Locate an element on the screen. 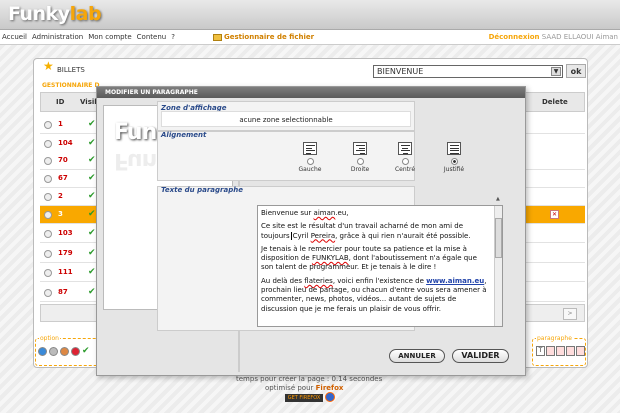 The width and height of the screenshot is (620, 413). paragraphe-icons: T is located at coordinates (561, 351).